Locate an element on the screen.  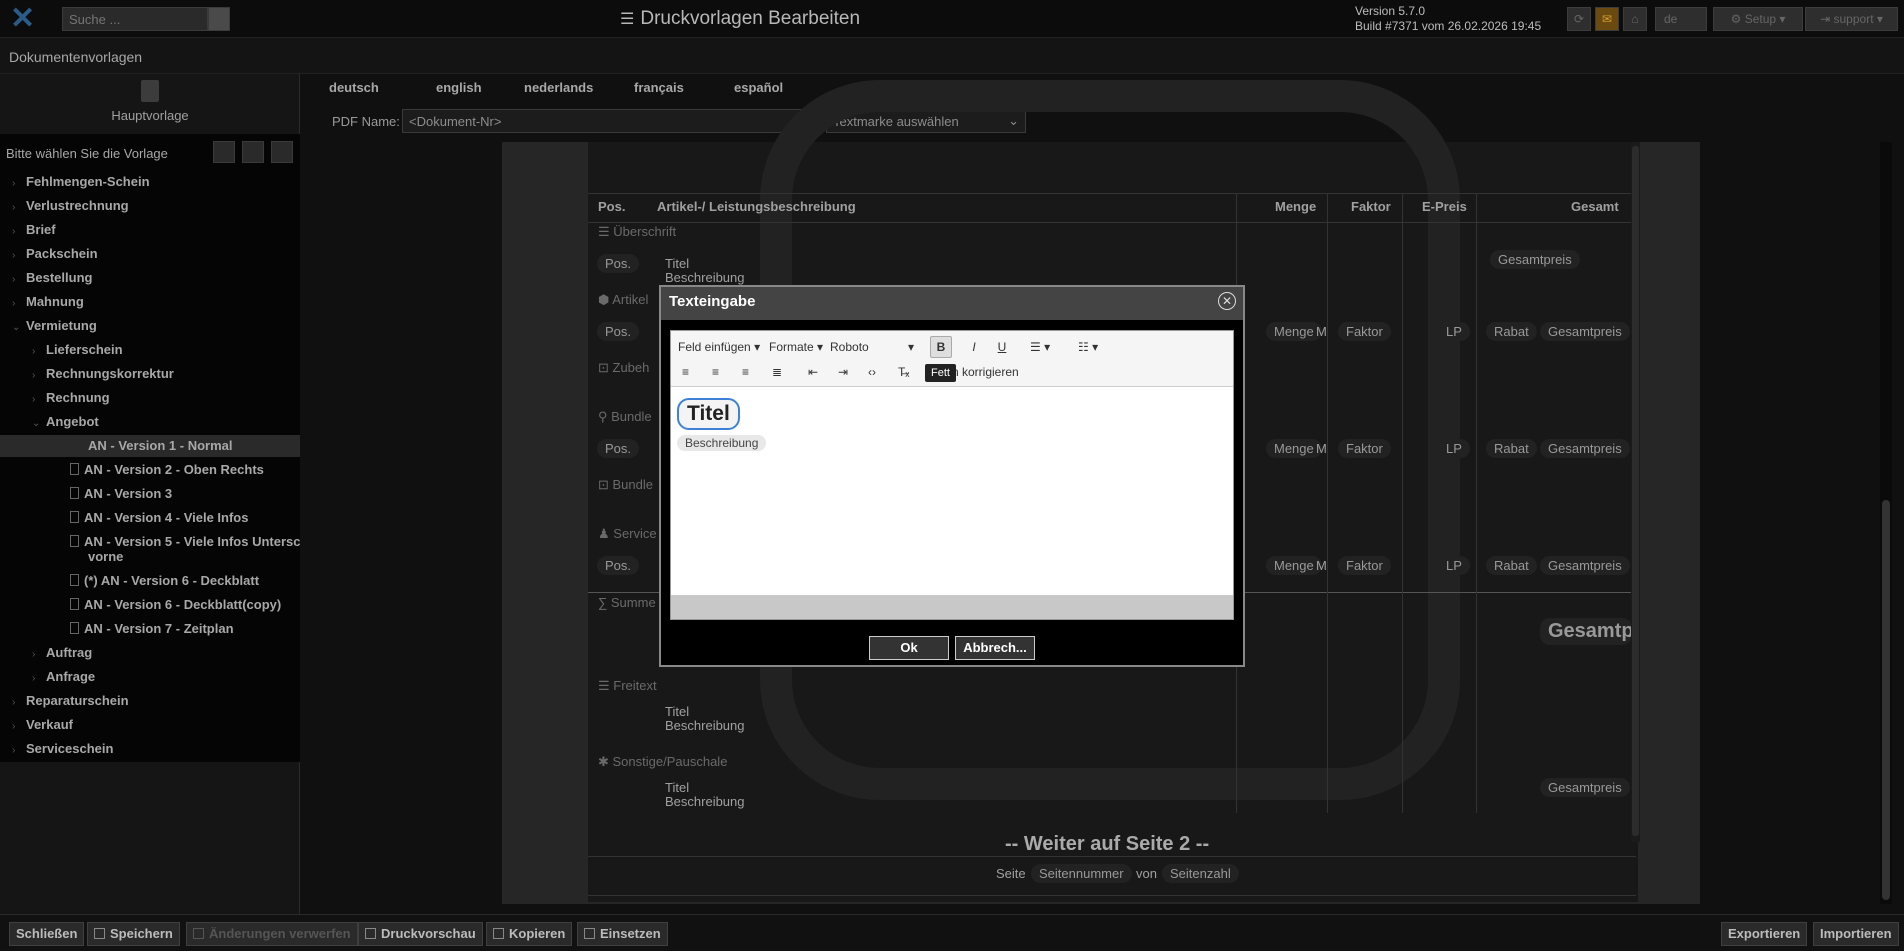
tree-item: › Bestellung is located at coordinates (52, 278).